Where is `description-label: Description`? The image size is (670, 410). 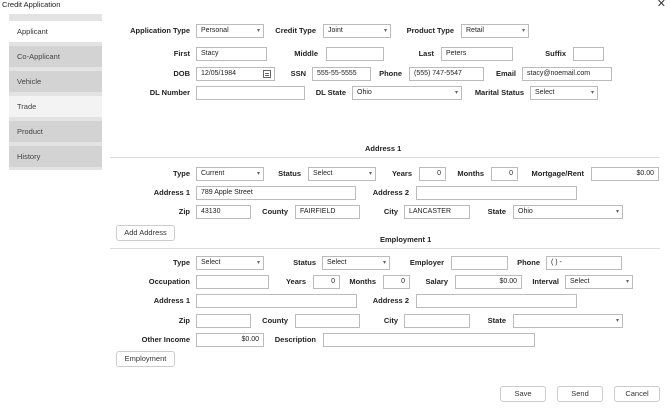 description-label: Description is located at coordinates (295, 339).